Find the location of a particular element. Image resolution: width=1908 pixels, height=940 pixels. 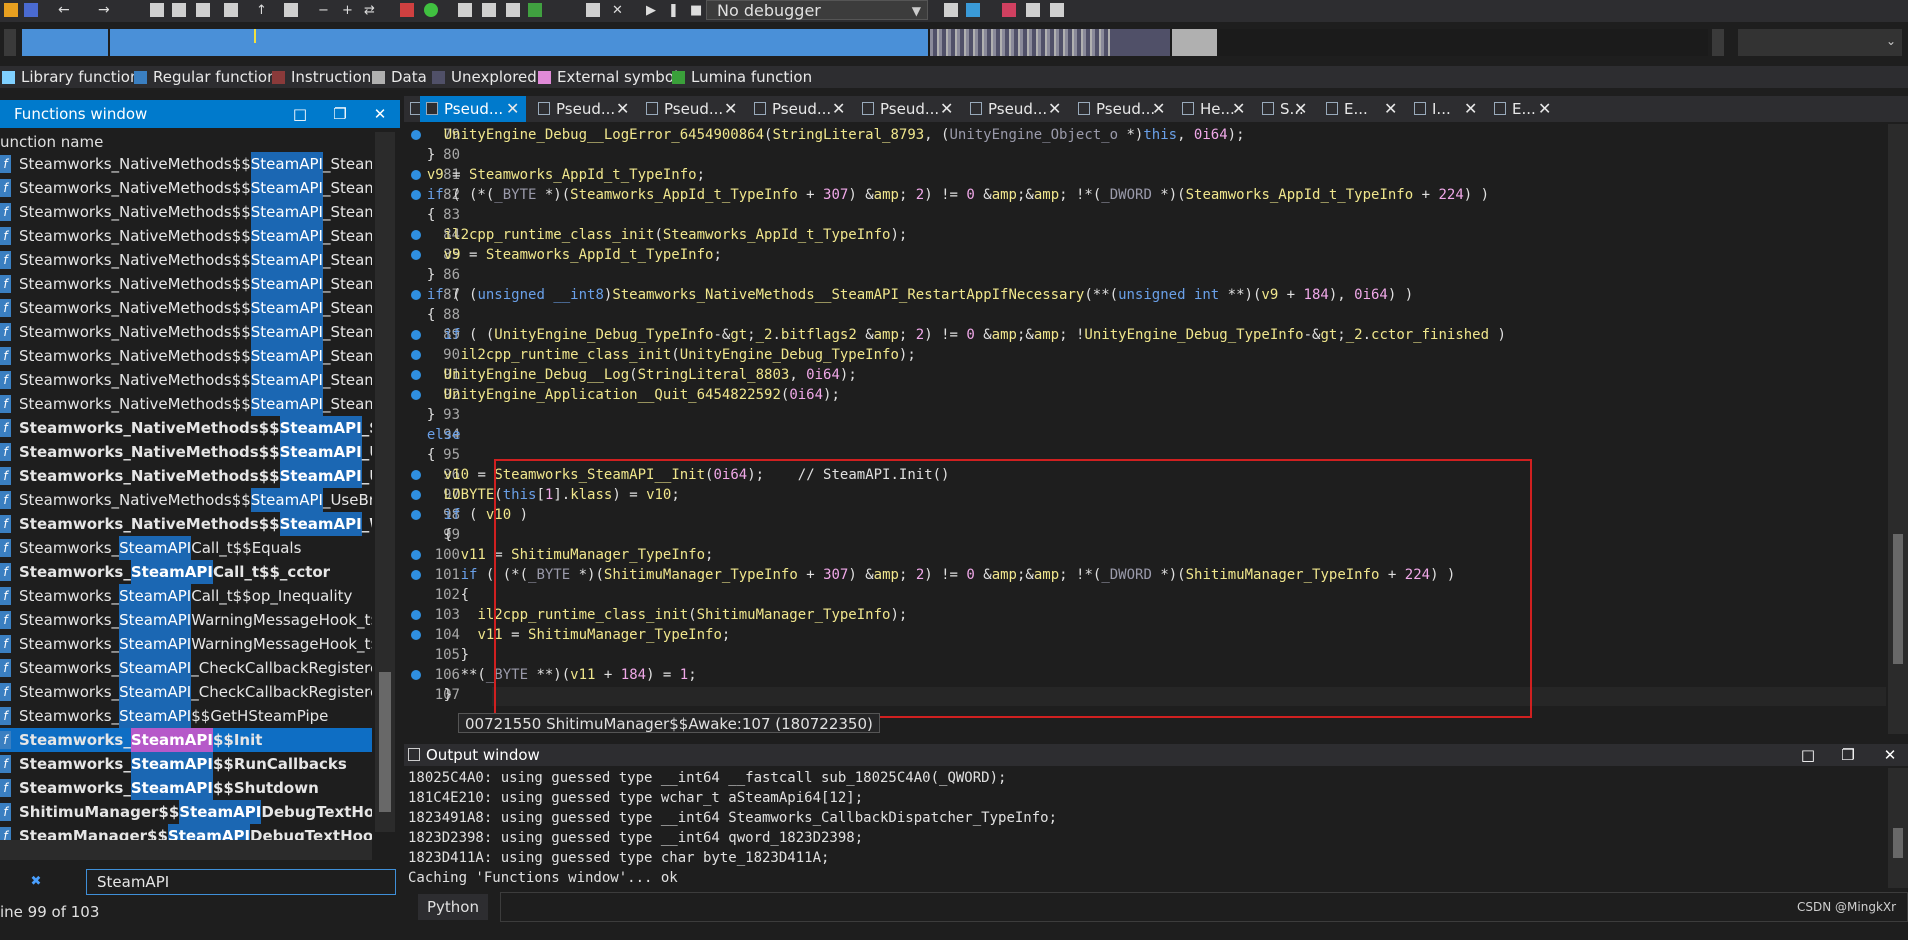

navband-left-arrow is located at coordinates (10, 42).